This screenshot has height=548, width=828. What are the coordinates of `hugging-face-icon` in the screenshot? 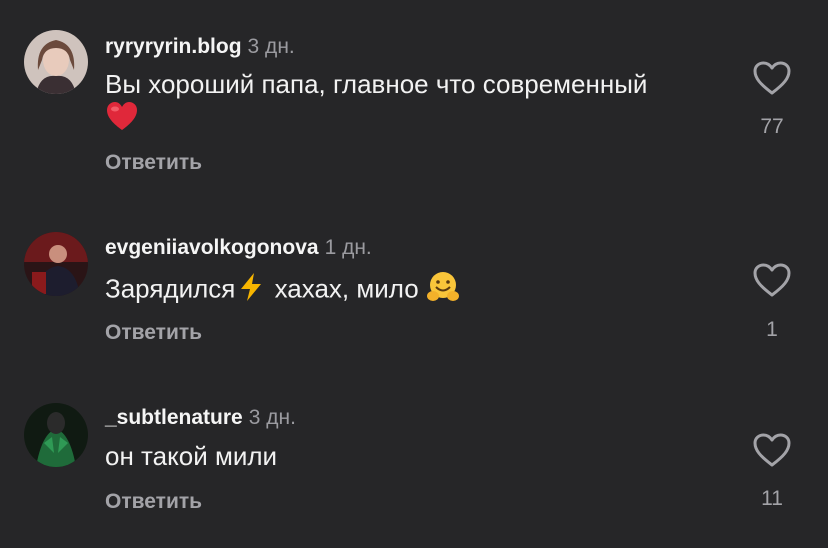 It's located at (443, 290).